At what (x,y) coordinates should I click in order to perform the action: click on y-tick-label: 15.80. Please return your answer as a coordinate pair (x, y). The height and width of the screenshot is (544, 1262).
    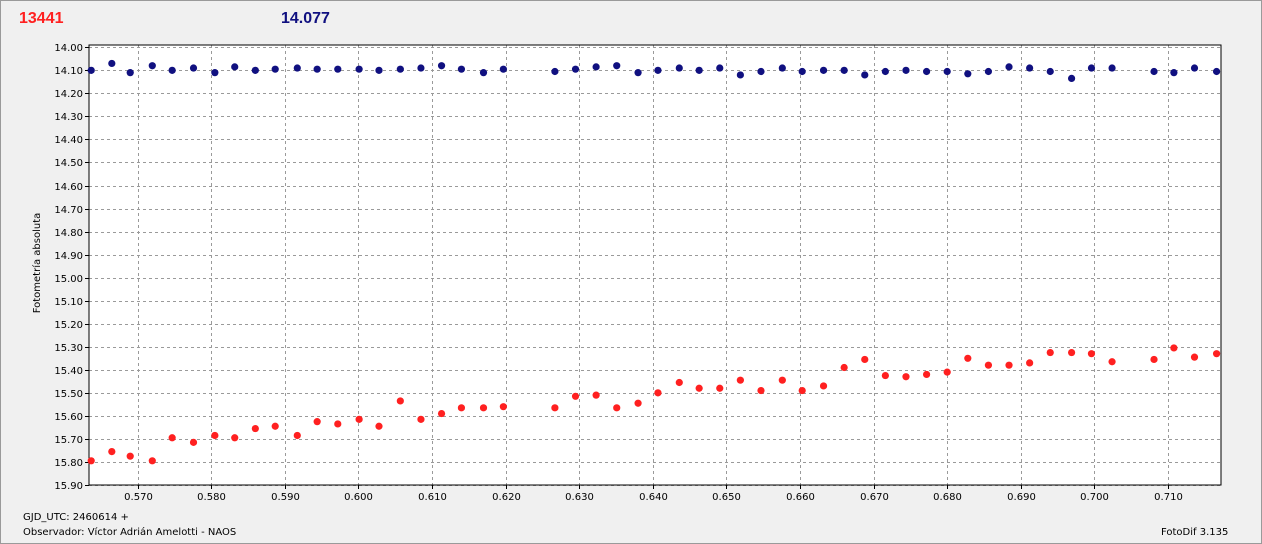
    Looking at the image, I should click on (68, 463).